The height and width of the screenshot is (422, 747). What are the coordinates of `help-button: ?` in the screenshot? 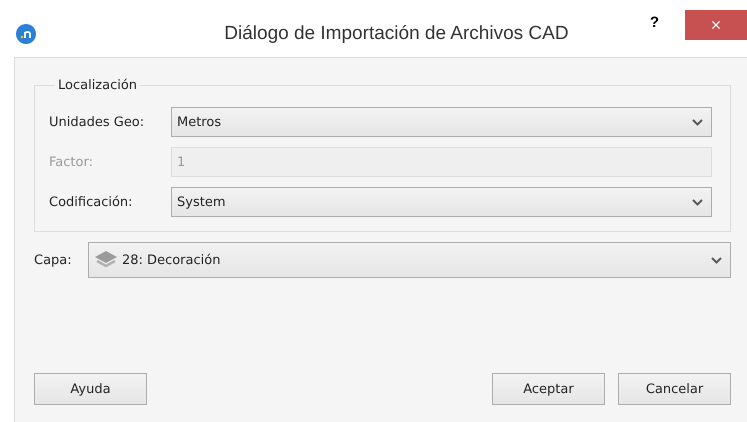 It's located at (654, 22).